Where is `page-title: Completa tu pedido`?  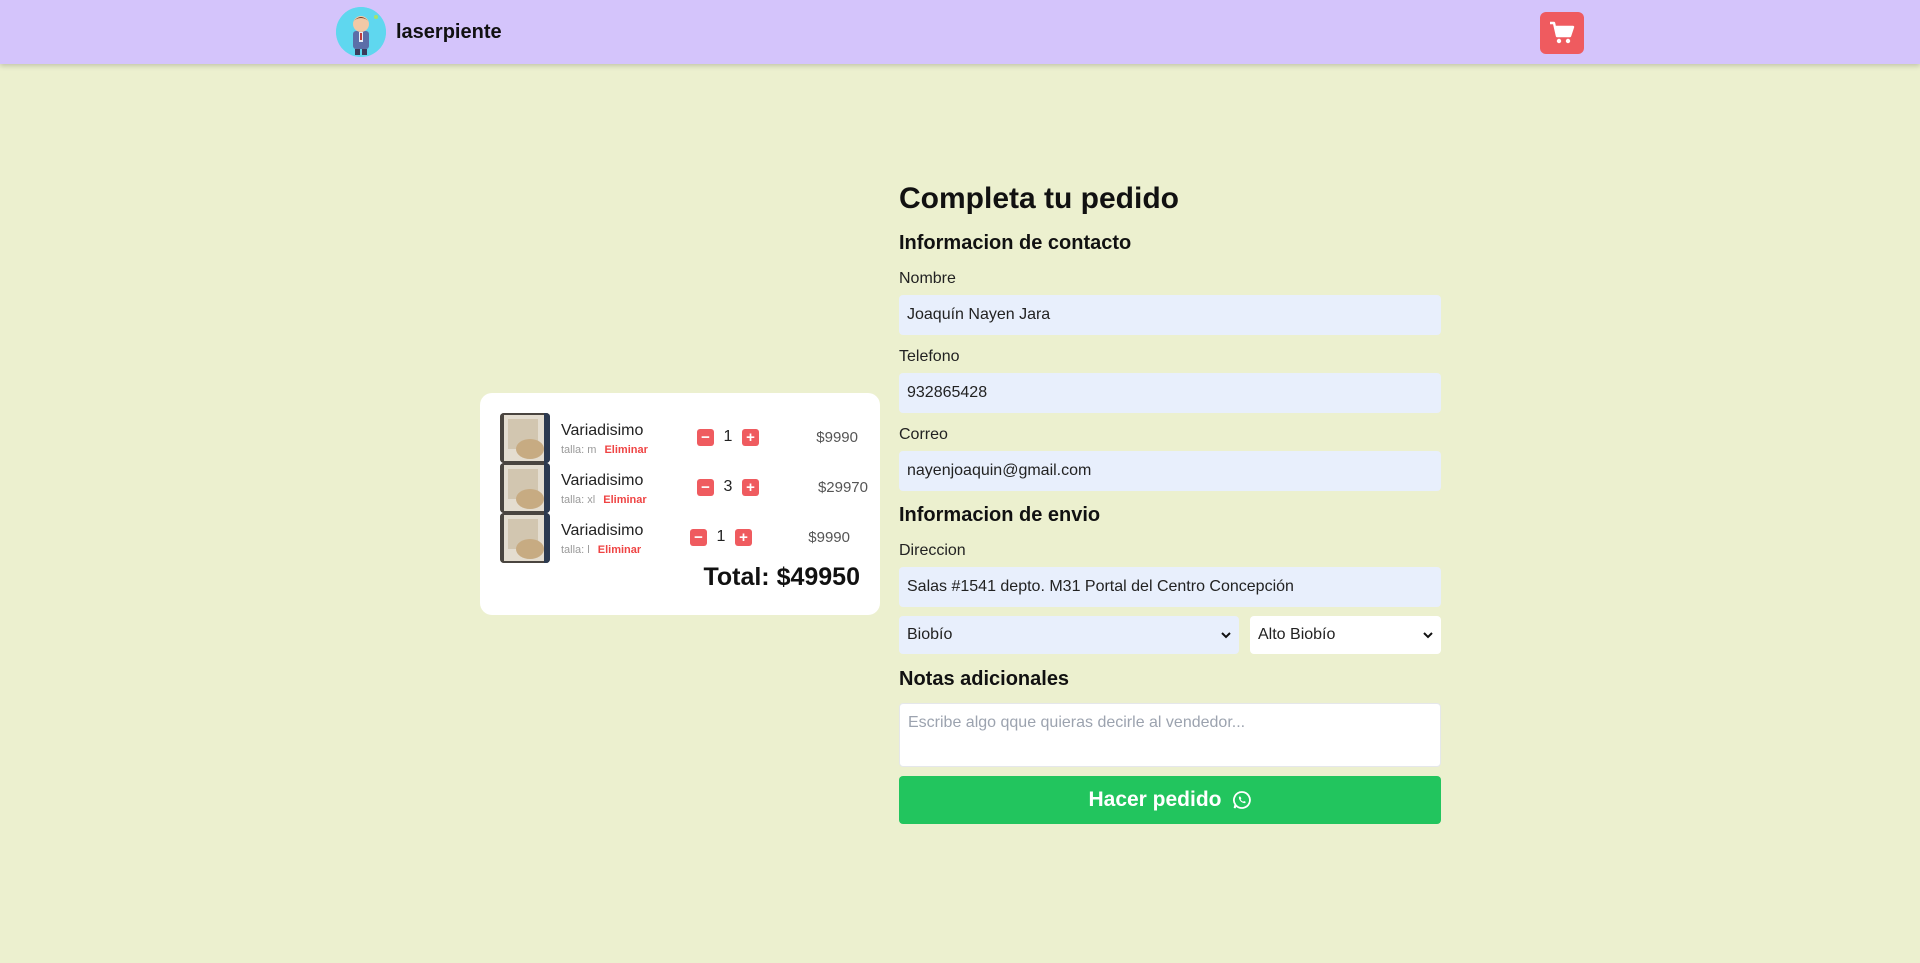
page-title: Completa tu pedido is located at coordinates (1039, 198).